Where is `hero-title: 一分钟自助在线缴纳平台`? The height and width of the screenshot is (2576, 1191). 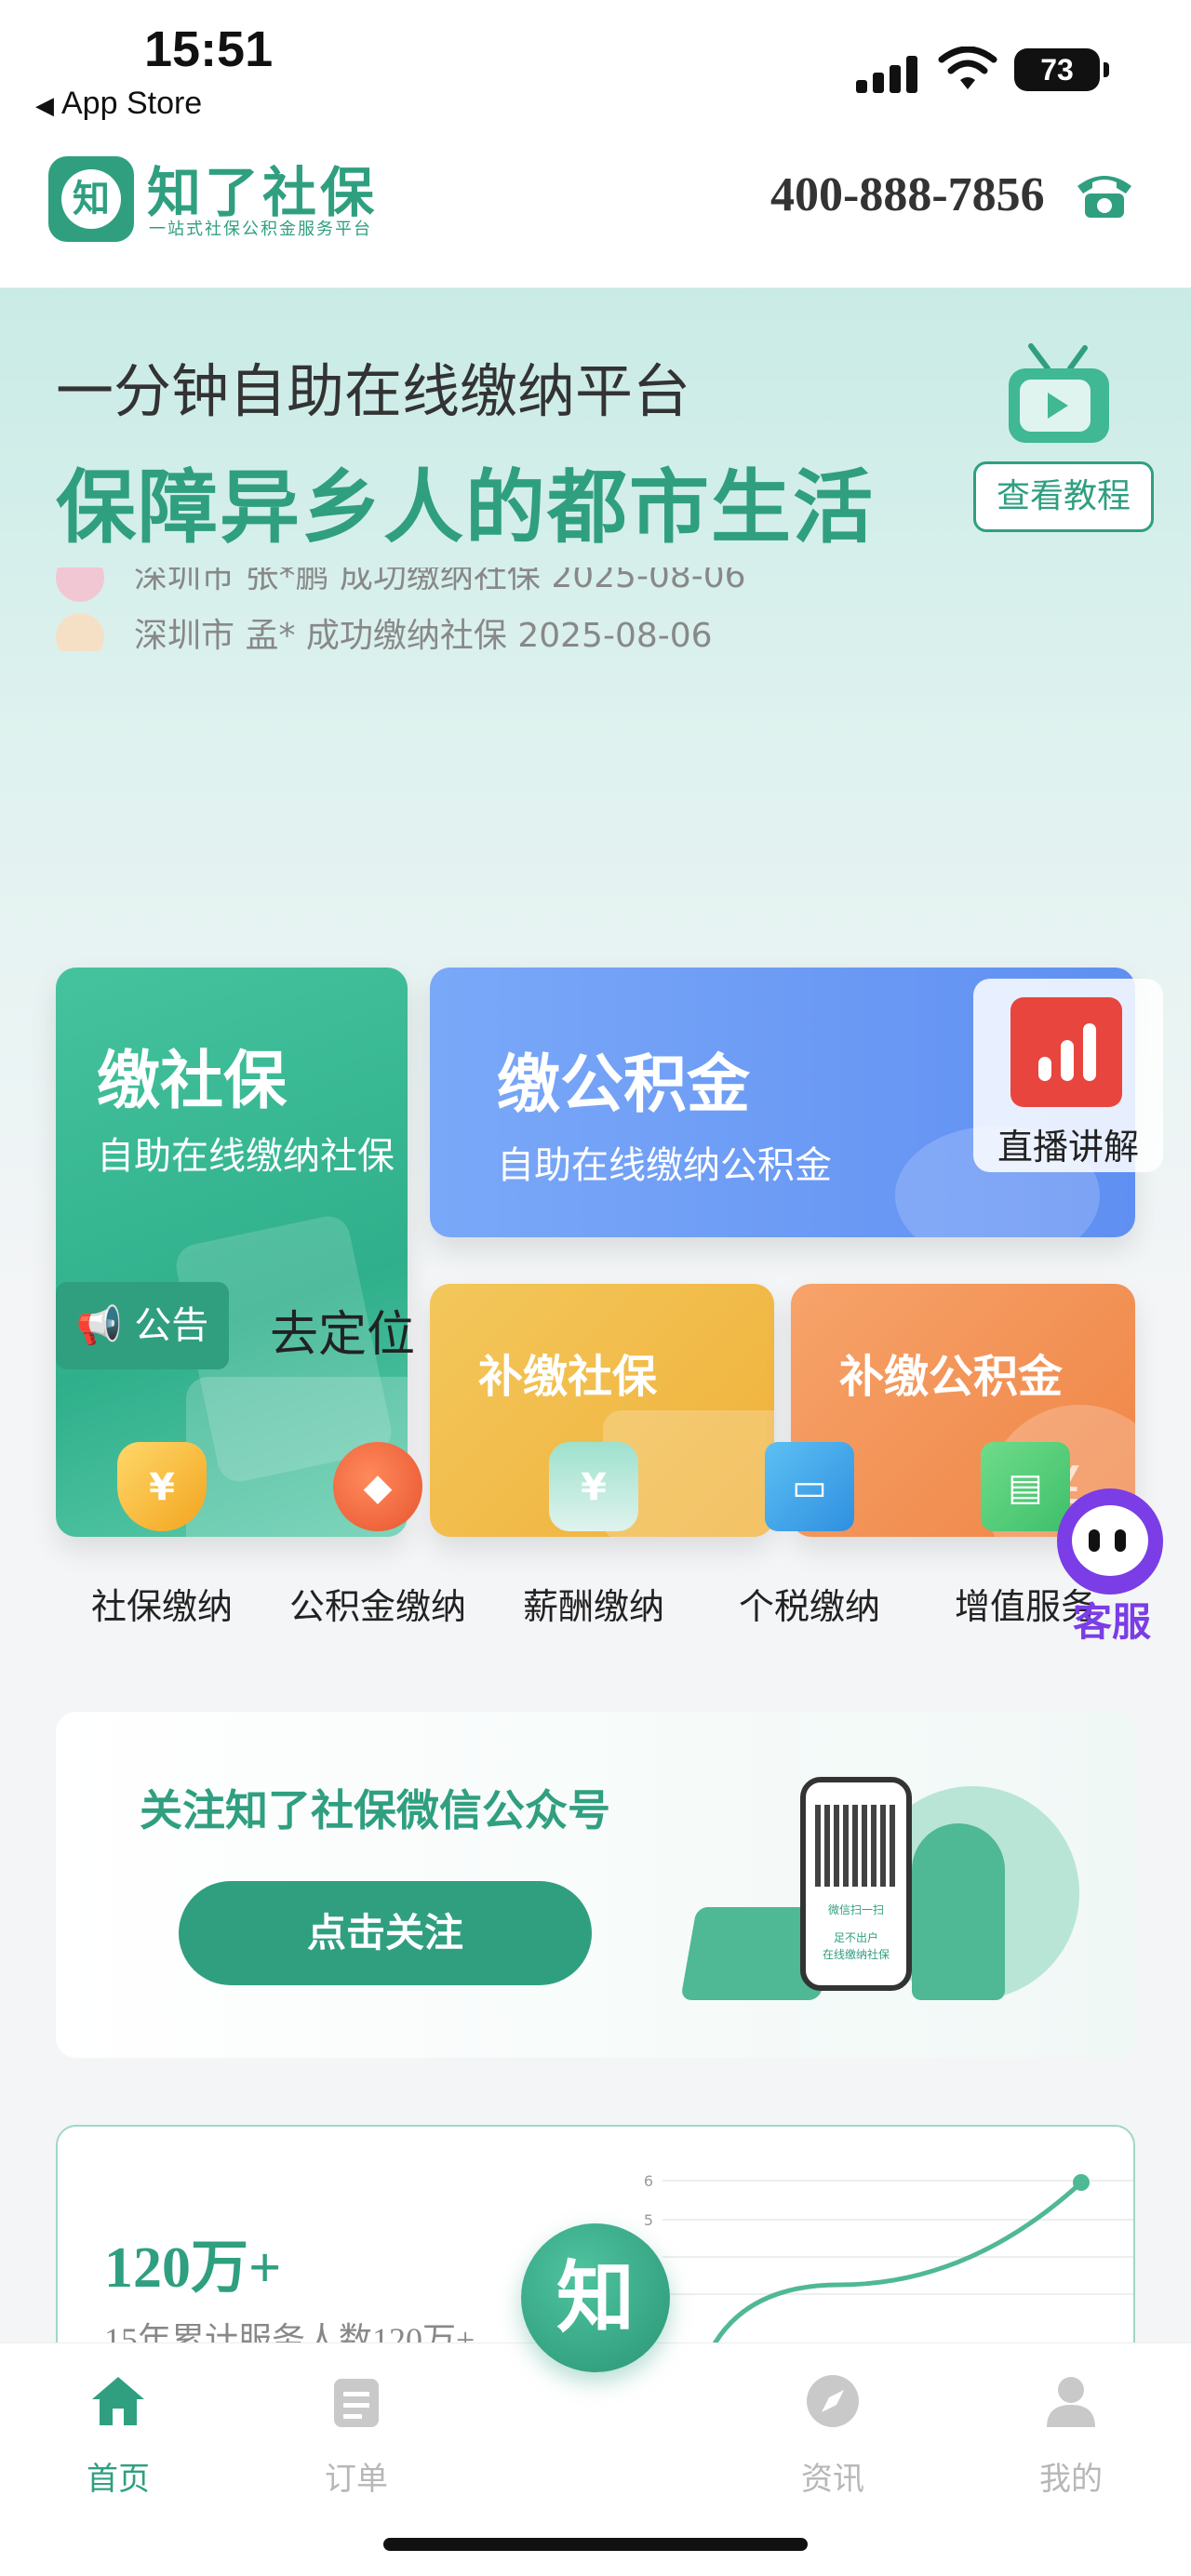
hero-title: 一分钟自助在线缴纳平台 is located at coordinates (373, 391).